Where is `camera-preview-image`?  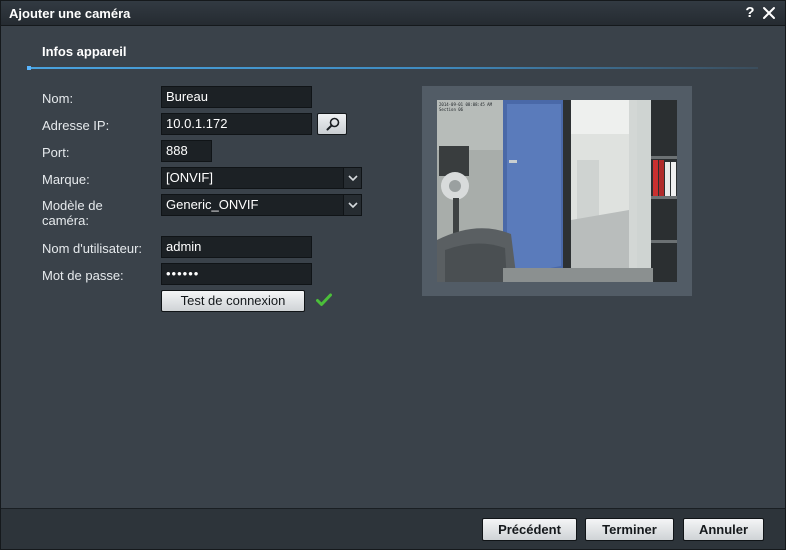
camera-preview-image is located at coordinates (557, 191).